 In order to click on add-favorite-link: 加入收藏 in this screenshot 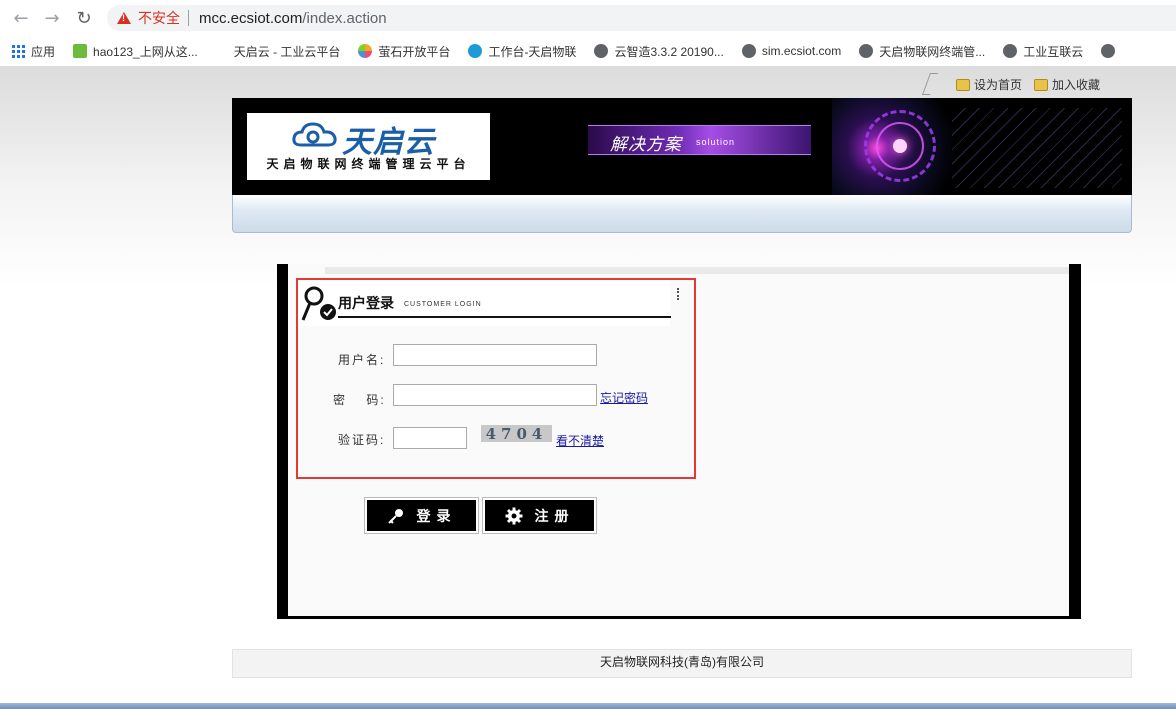, I will do `click(1066, 84)`.